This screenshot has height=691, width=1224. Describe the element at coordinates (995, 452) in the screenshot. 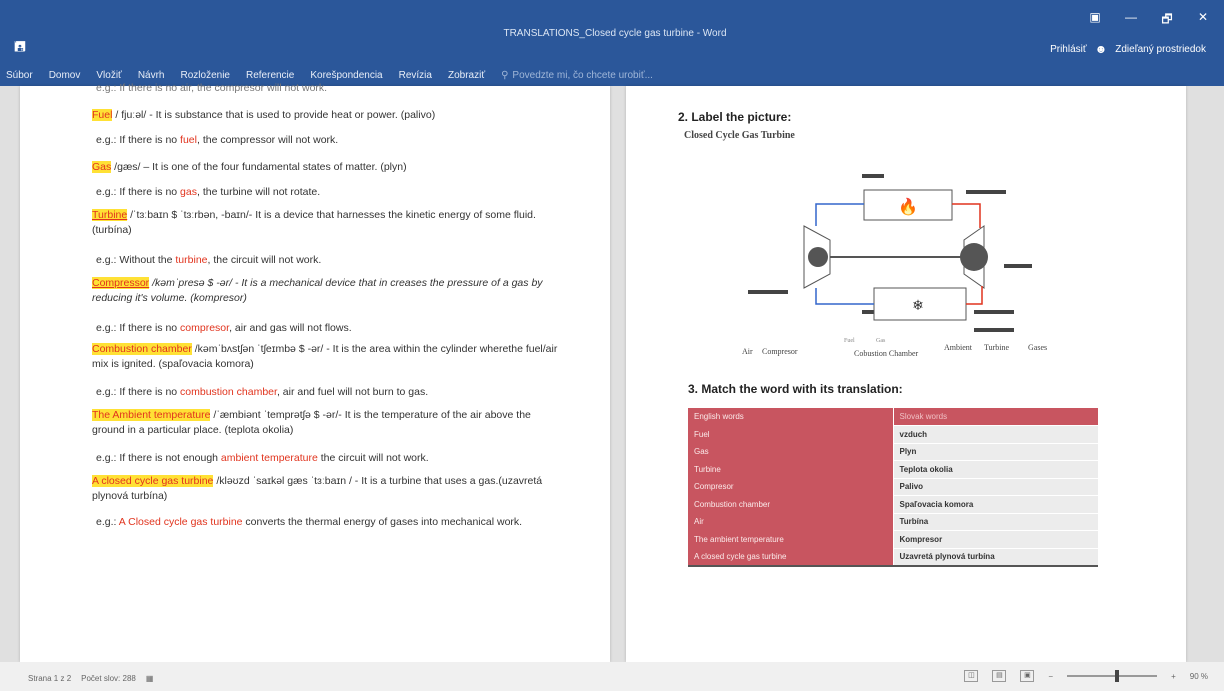

I see `slovak-word-cell: Plyn` at that location.